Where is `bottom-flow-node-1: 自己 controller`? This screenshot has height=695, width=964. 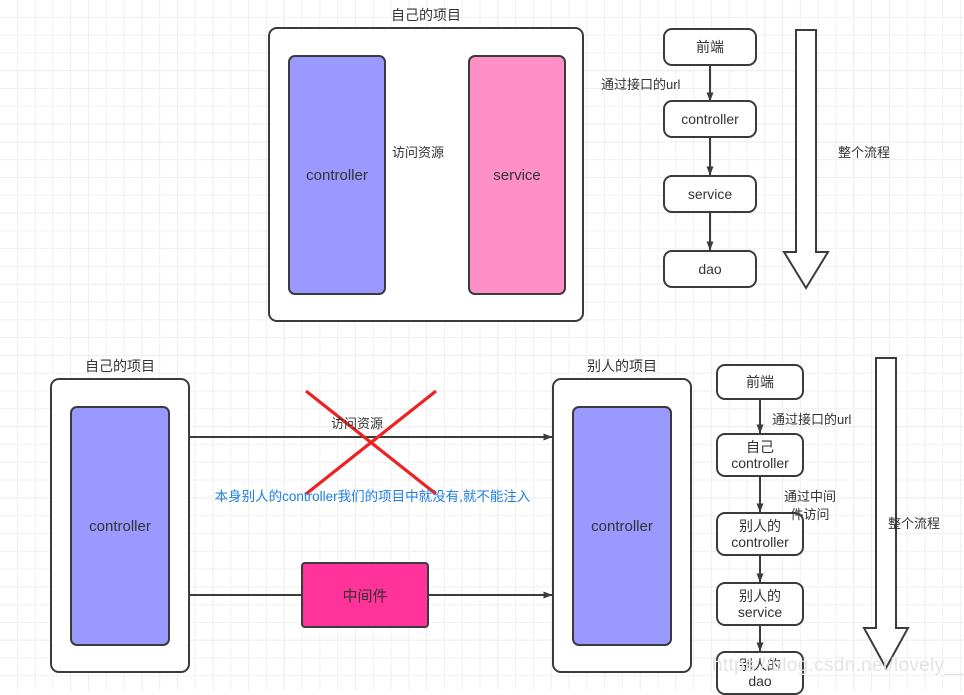 bottom-flow-node-1: 自己 controller is located at coordinates (760, 455).